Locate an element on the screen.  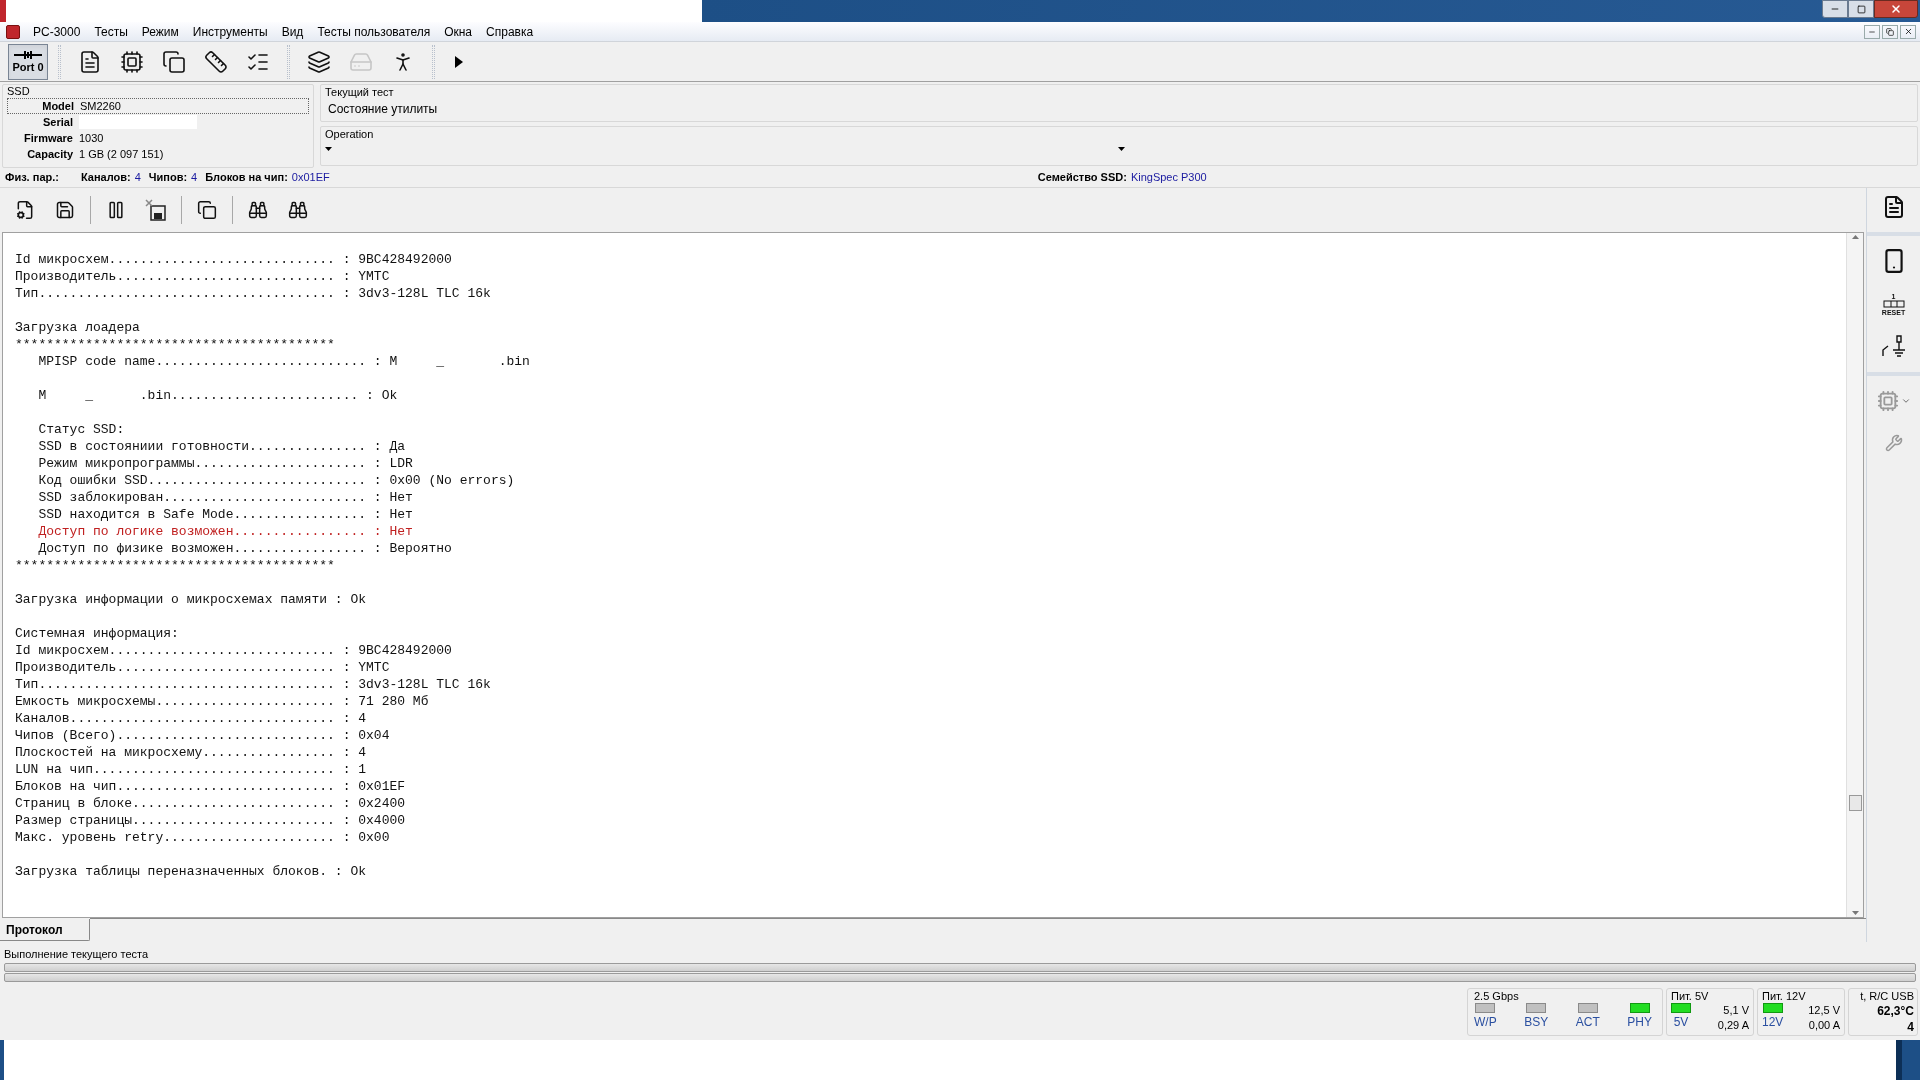
param-label: Блоков на чип: is located at coordinates (246, 178).